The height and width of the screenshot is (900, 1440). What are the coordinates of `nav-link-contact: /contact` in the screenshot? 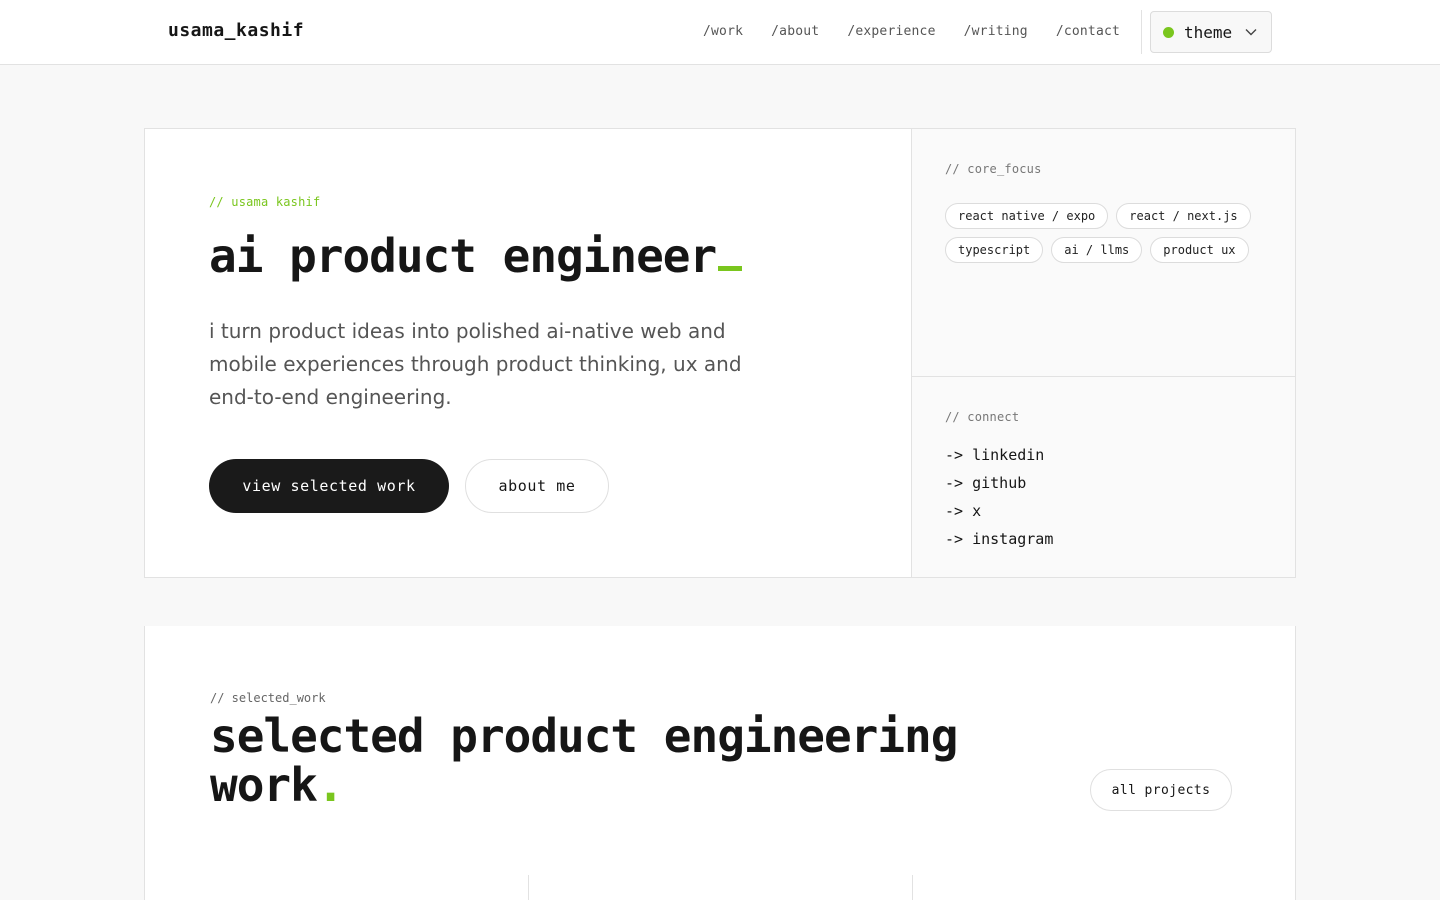 It's located at (1088, 31).